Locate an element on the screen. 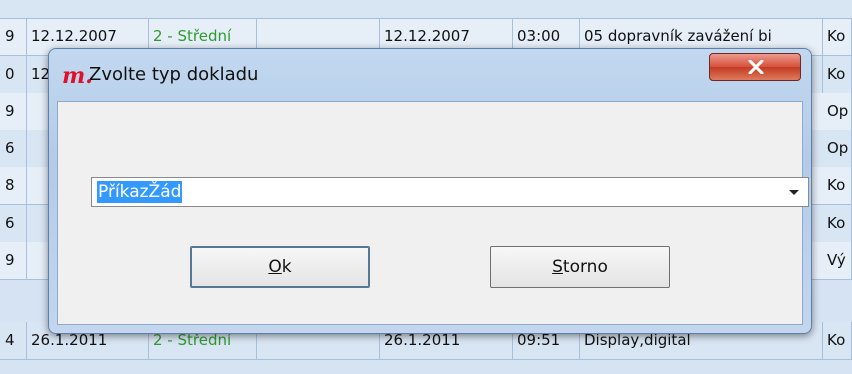 The height and width of the screenshot is (374, 852). close-x-icon is located at coordinates (756, 67).